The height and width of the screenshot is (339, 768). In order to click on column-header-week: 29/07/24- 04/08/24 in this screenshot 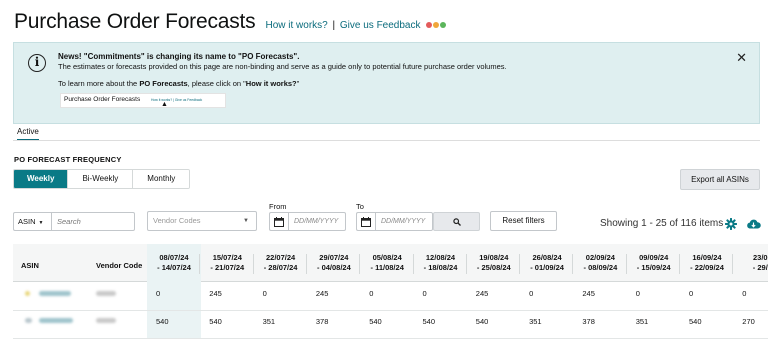, I will do `click(334, 263)`.